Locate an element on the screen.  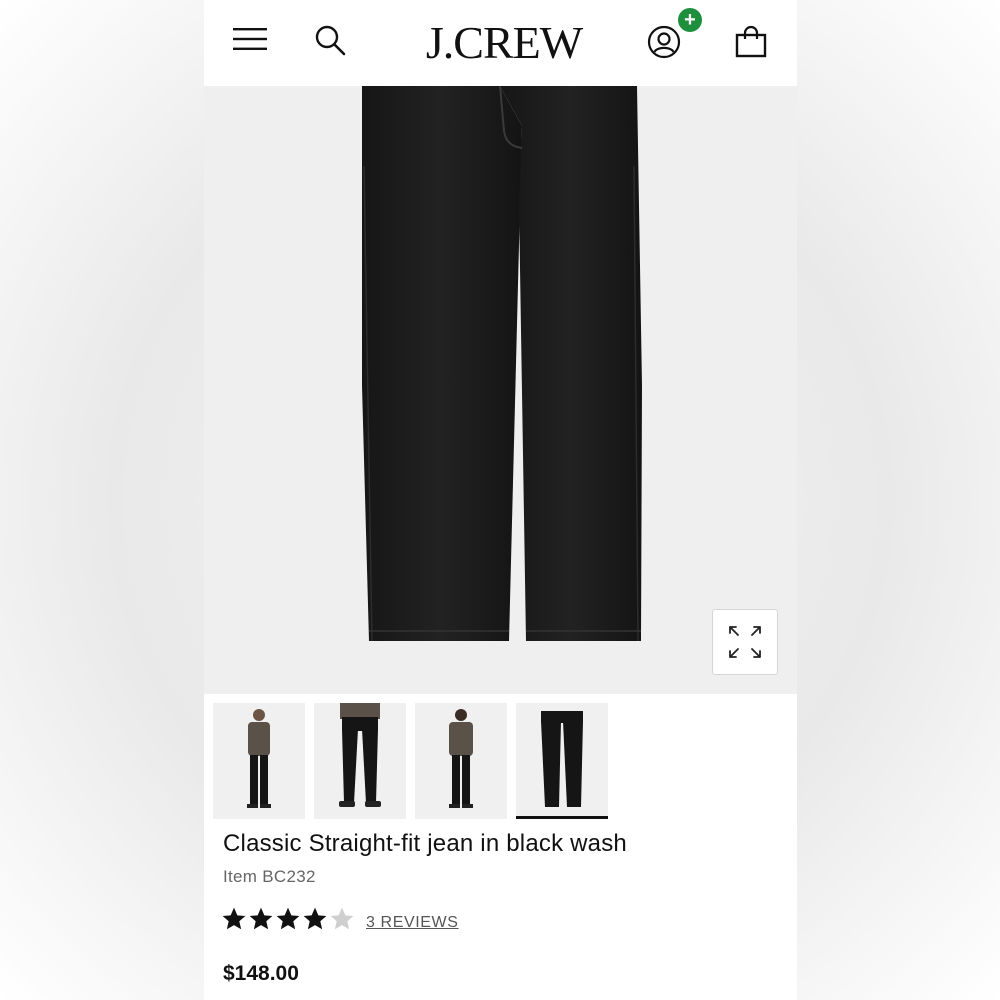
site-header: J.CREW + is located at coordinates (500, 43).